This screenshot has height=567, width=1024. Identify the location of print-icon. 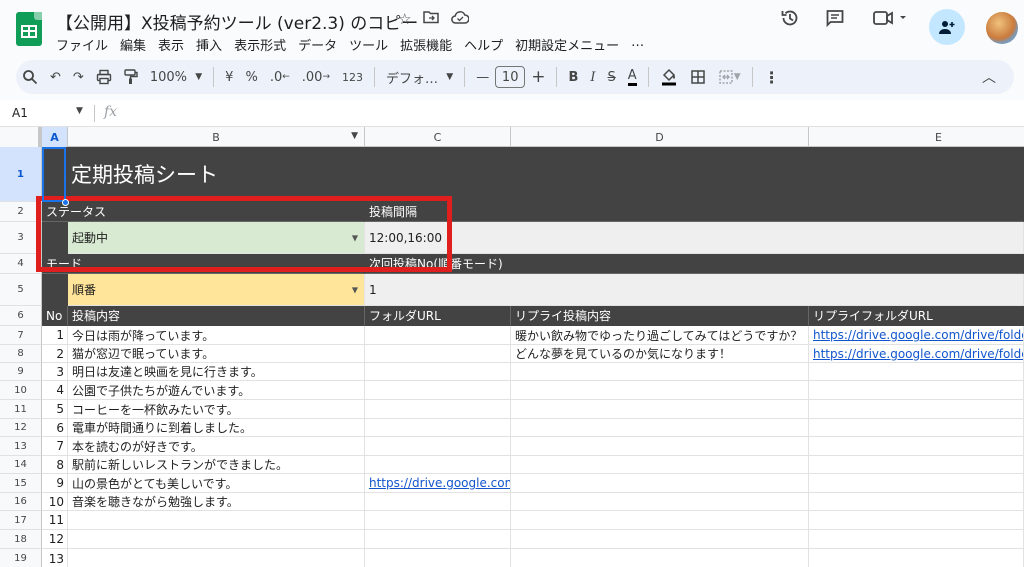
(104, 77).